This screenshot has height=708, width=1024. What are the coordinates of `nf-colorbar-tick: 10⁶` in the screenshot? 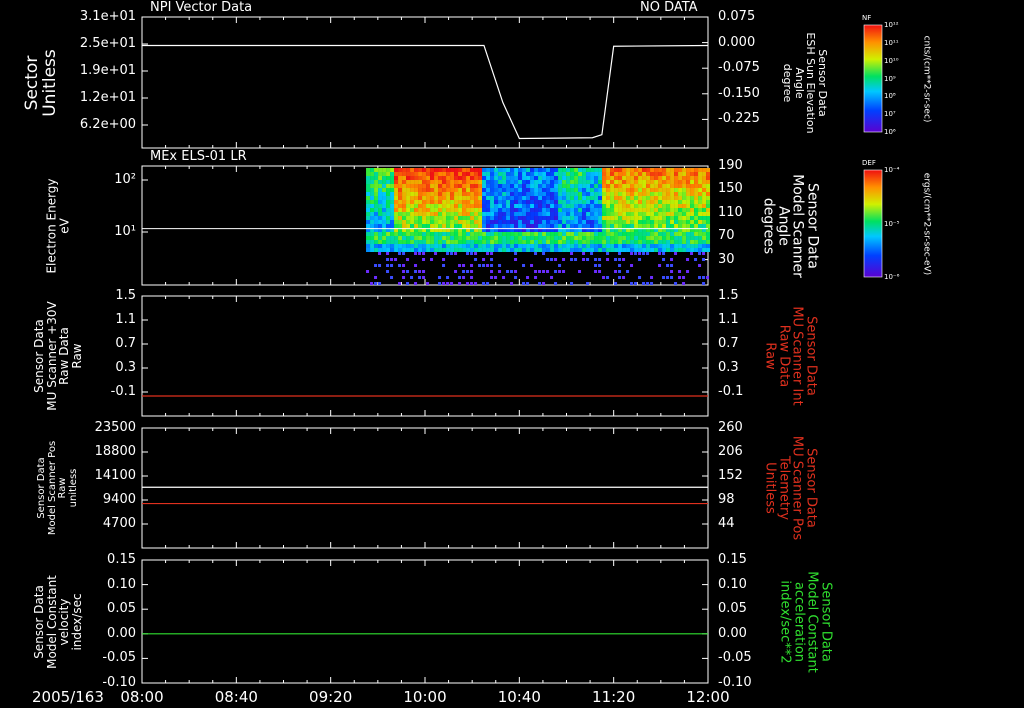 It's located at (890, 132).